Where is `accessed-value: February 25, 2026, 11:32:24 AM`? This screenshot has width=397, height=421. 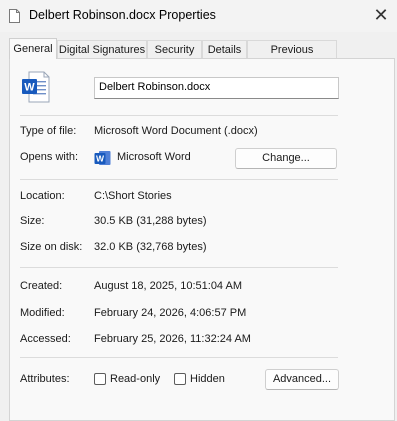 accessed-value: February 25, 2026, 11:32:24 AM is located at coordinates (172, 339).